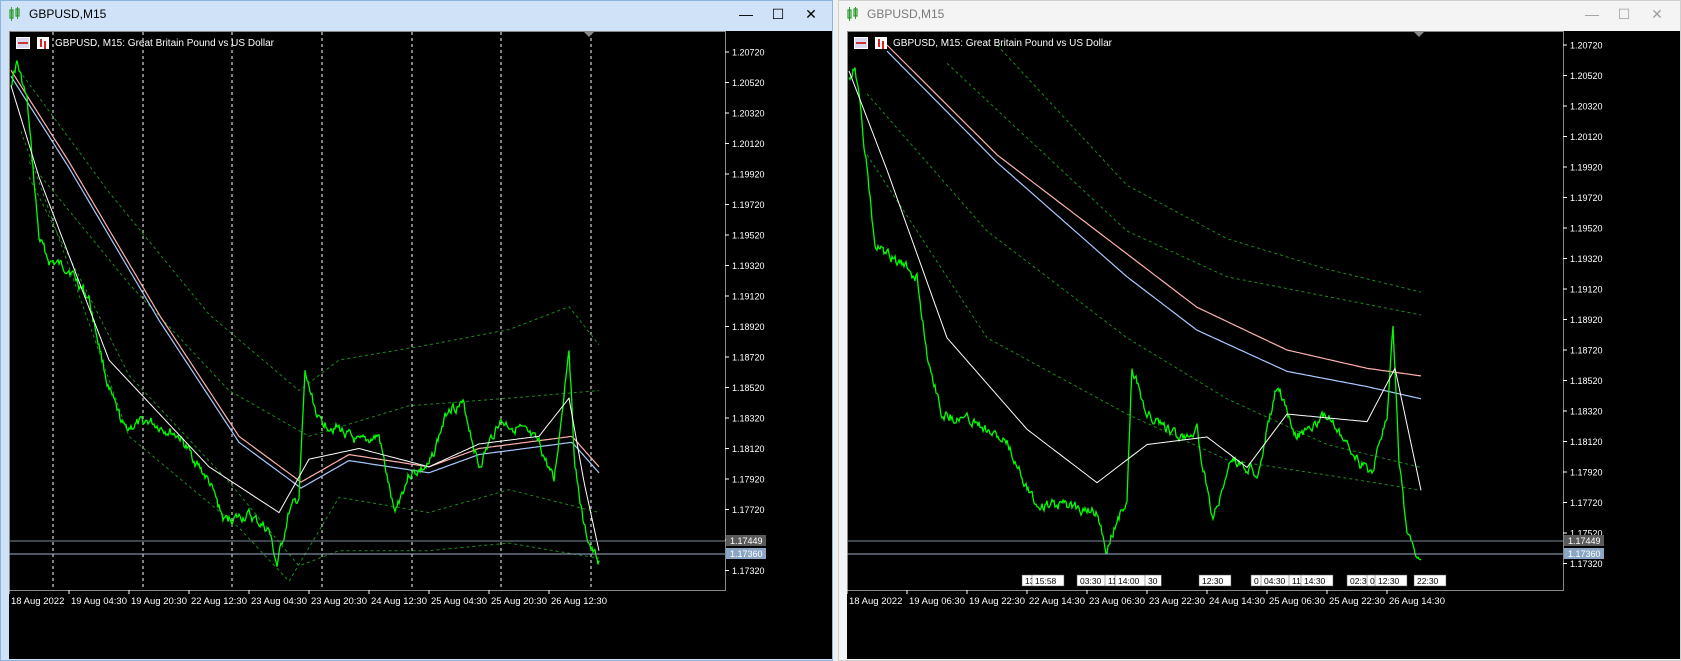  I want to click on event-marker-label: 22:30, so click(1428, 581).